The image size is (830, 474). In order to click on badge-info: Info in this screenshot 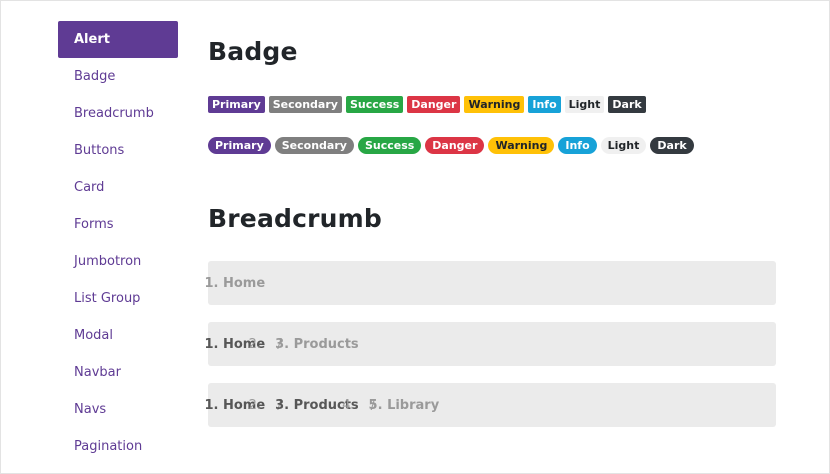, I will do `click(544, 104)`.